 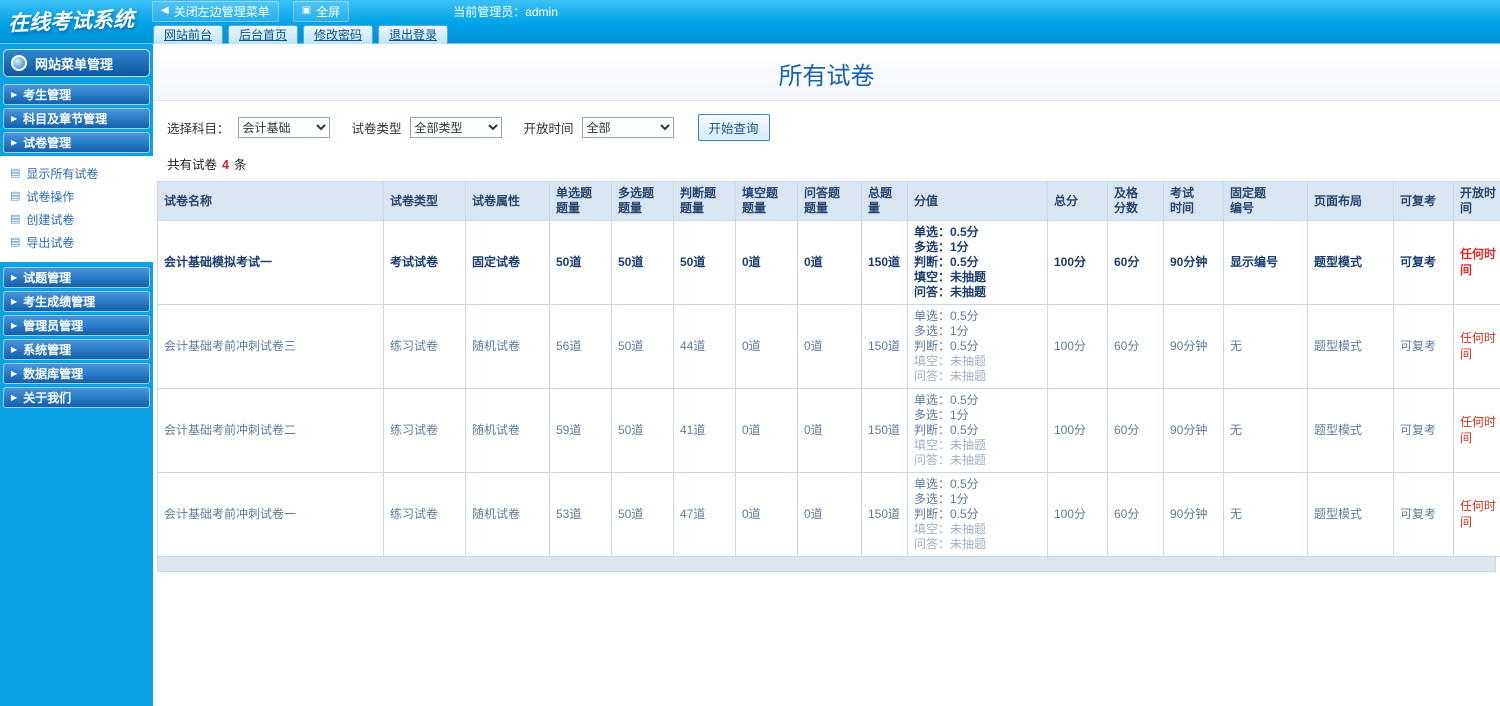 I want to click on header-pass_score: 及格 分数, so click(x=1135, y=201).